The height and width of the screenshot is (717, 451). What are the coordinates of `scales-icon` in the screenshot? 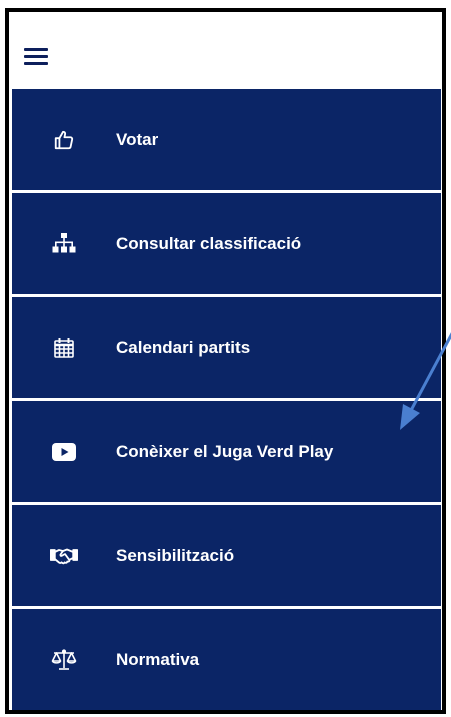 It's located at (64, 660).